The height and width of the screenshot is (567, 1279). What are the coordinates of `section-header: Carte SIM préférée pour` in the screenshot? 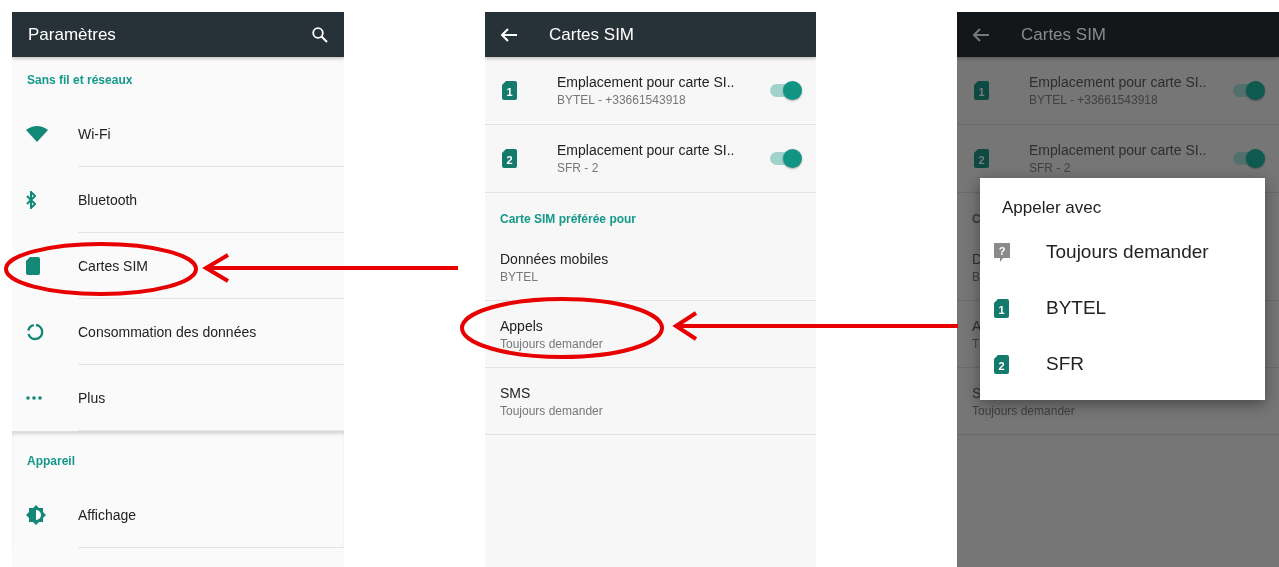 It's located at (568, 219).